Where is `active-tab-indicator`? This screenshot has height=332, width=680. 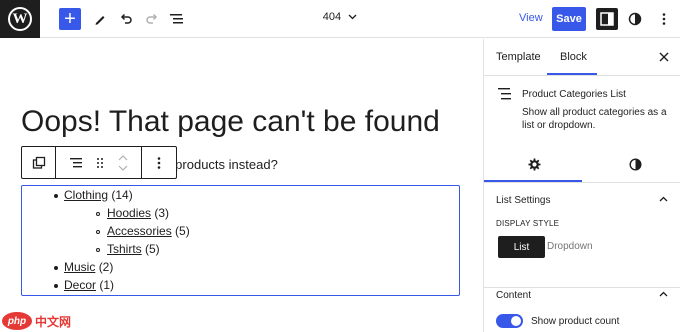
active-tab-indicator is located at coordinates (572, 74).